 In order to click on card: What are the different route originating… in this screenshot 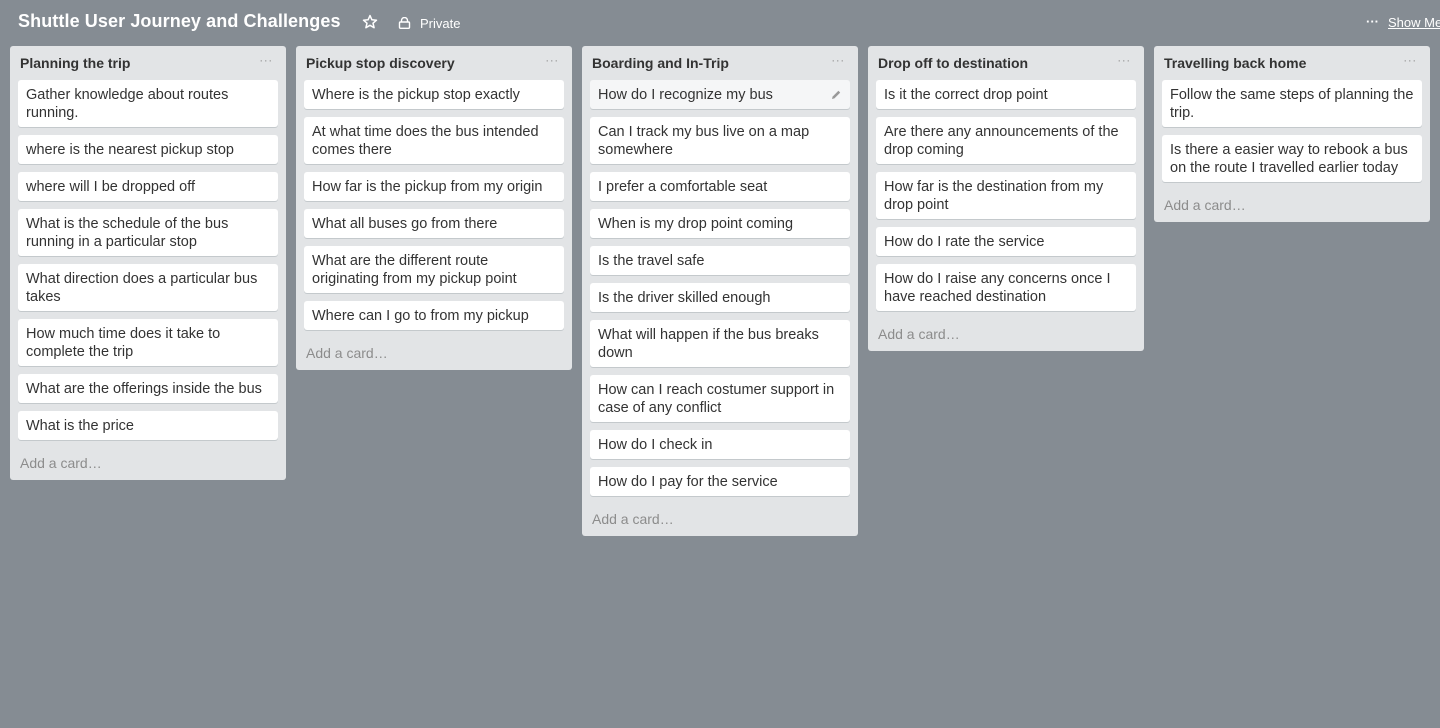, I will do `click(434, 269)`.